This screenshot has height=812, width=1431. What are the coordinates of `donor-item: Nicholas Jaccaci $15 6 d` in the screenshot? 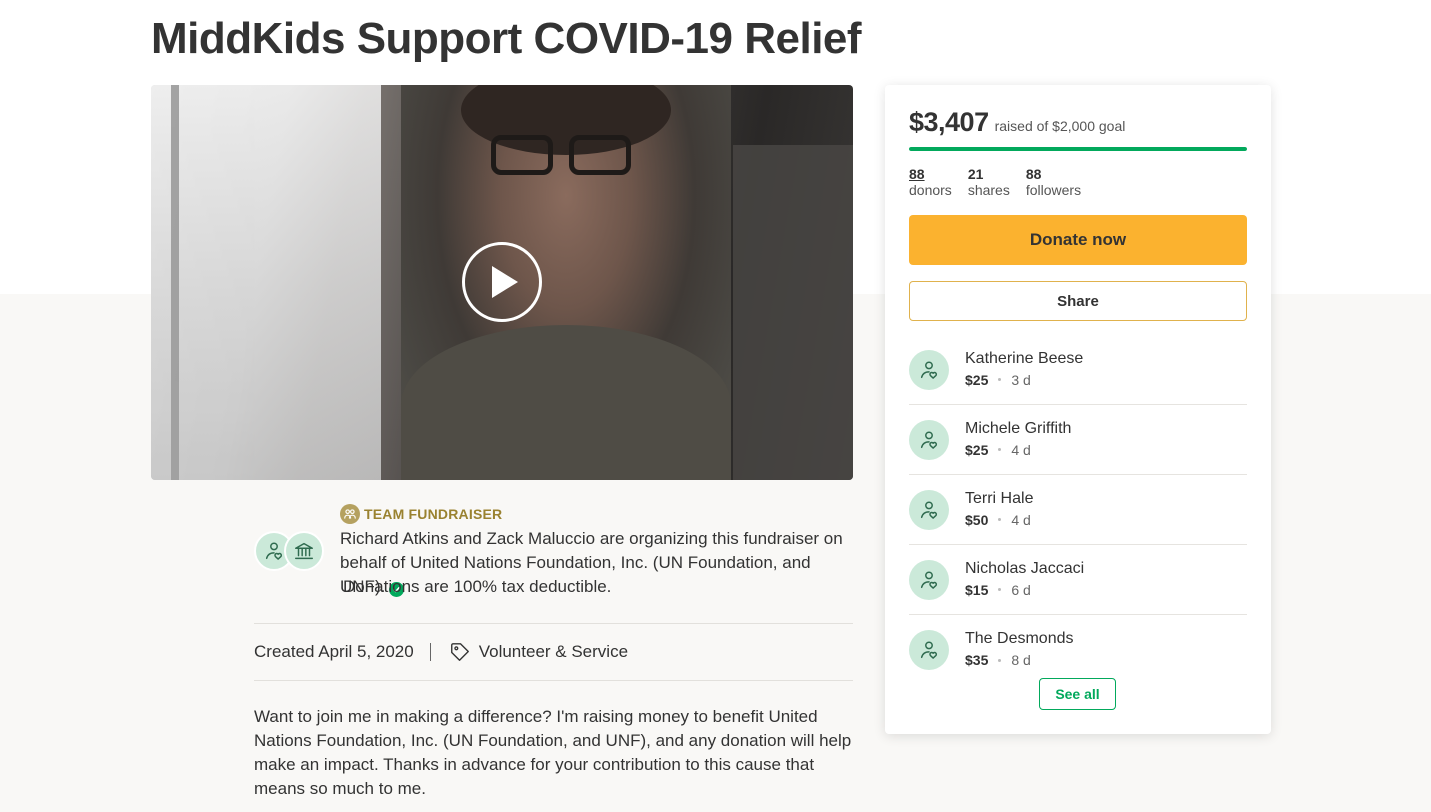 It's located at (1078, 580).